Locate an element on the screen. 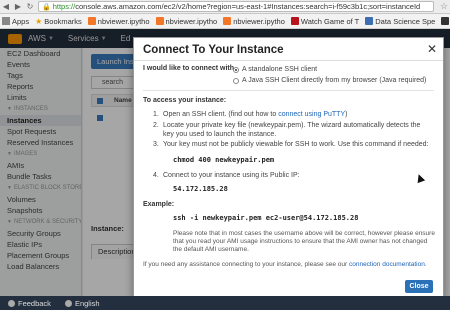 The image size is (450, 310). language-selector: English is located at coordinates (87, 303).